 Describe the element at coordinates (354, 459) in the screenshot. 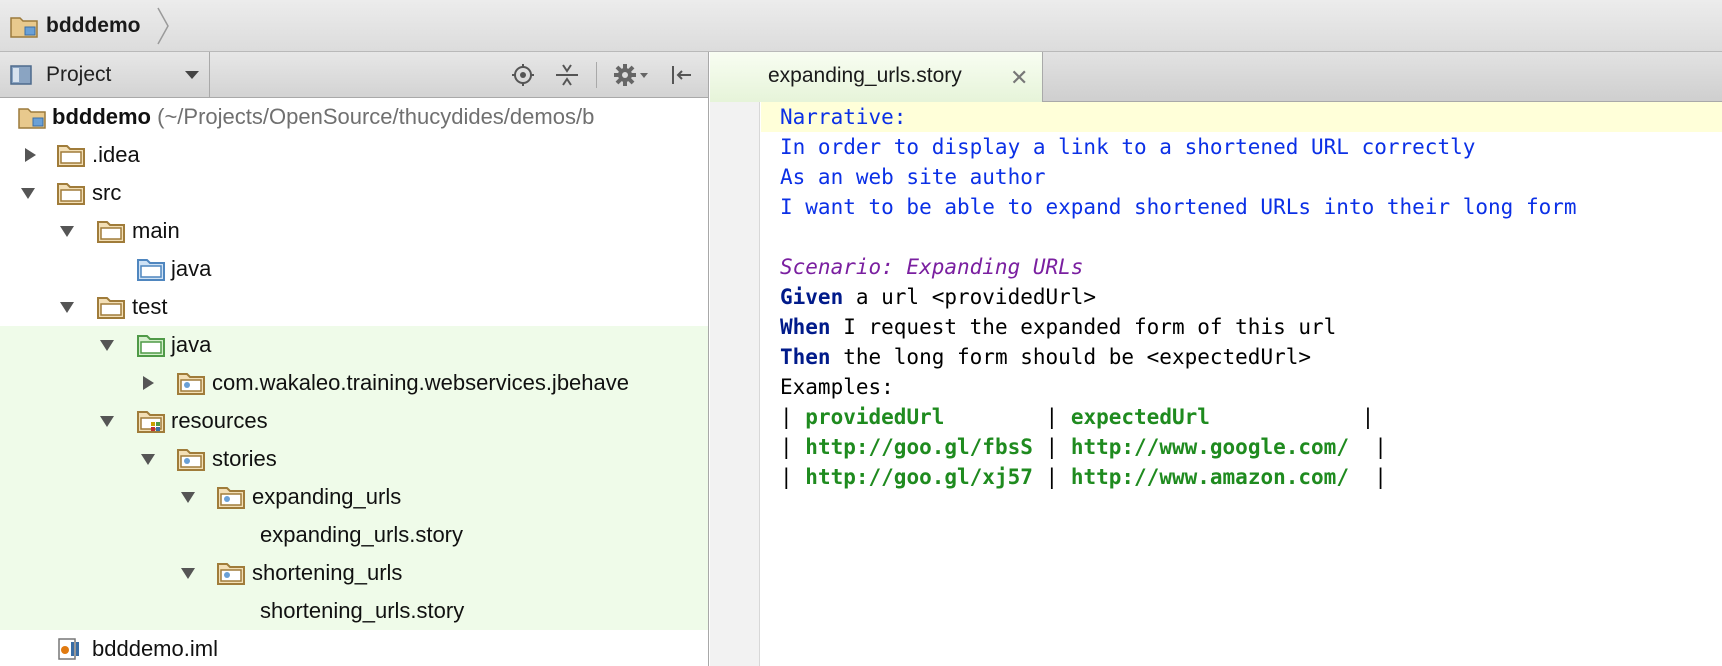

I see `tree-item-stories: stories` at that location.